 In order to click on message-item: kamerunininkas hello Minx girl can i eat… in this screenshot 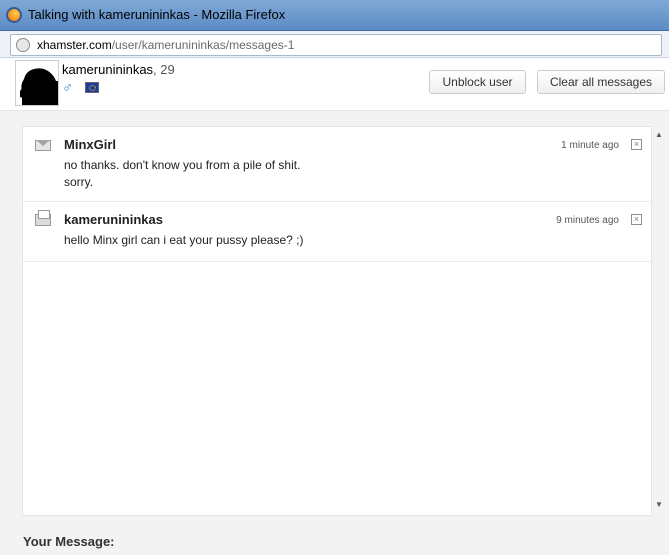, I will do `click(337, 232)`.